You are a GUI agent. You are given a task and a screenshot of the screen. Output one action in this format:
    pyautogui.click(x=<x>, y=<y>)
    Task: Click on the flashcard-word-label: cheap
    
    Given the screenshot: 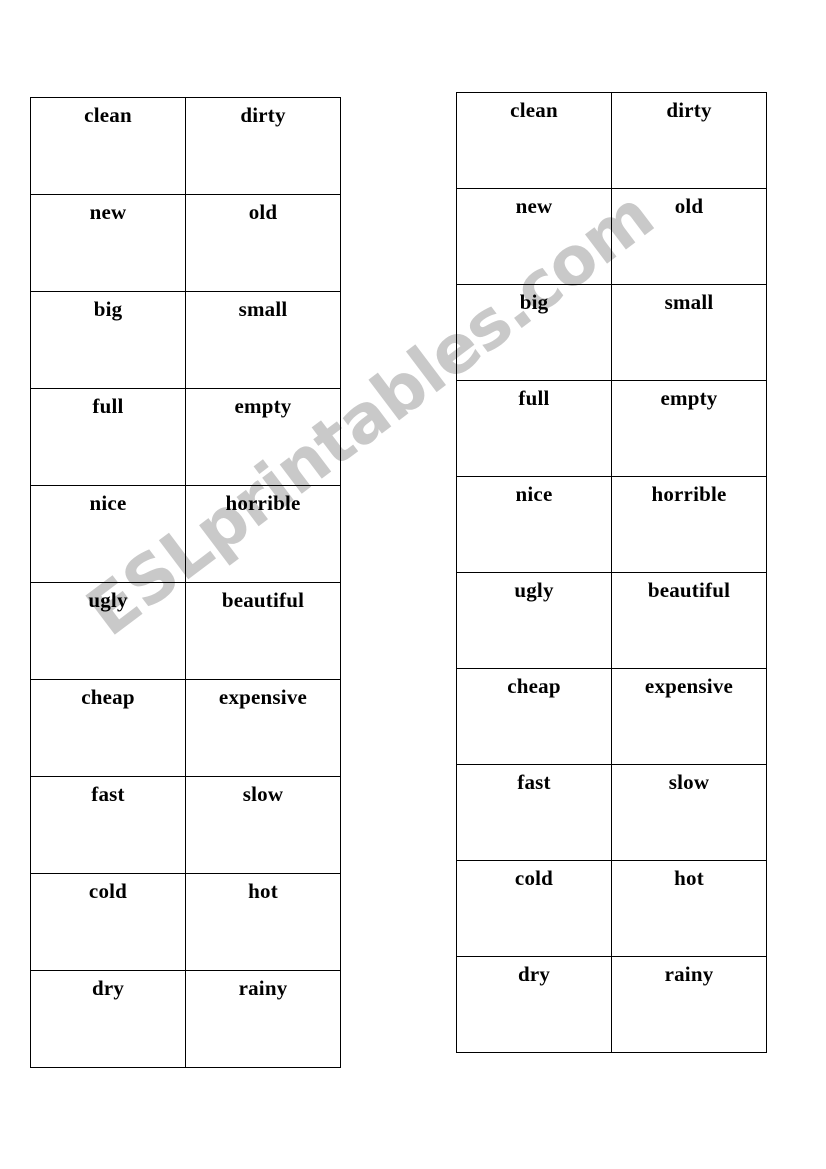 What is the action you would take?
    pyautogui.click(x=534, y=686)
    